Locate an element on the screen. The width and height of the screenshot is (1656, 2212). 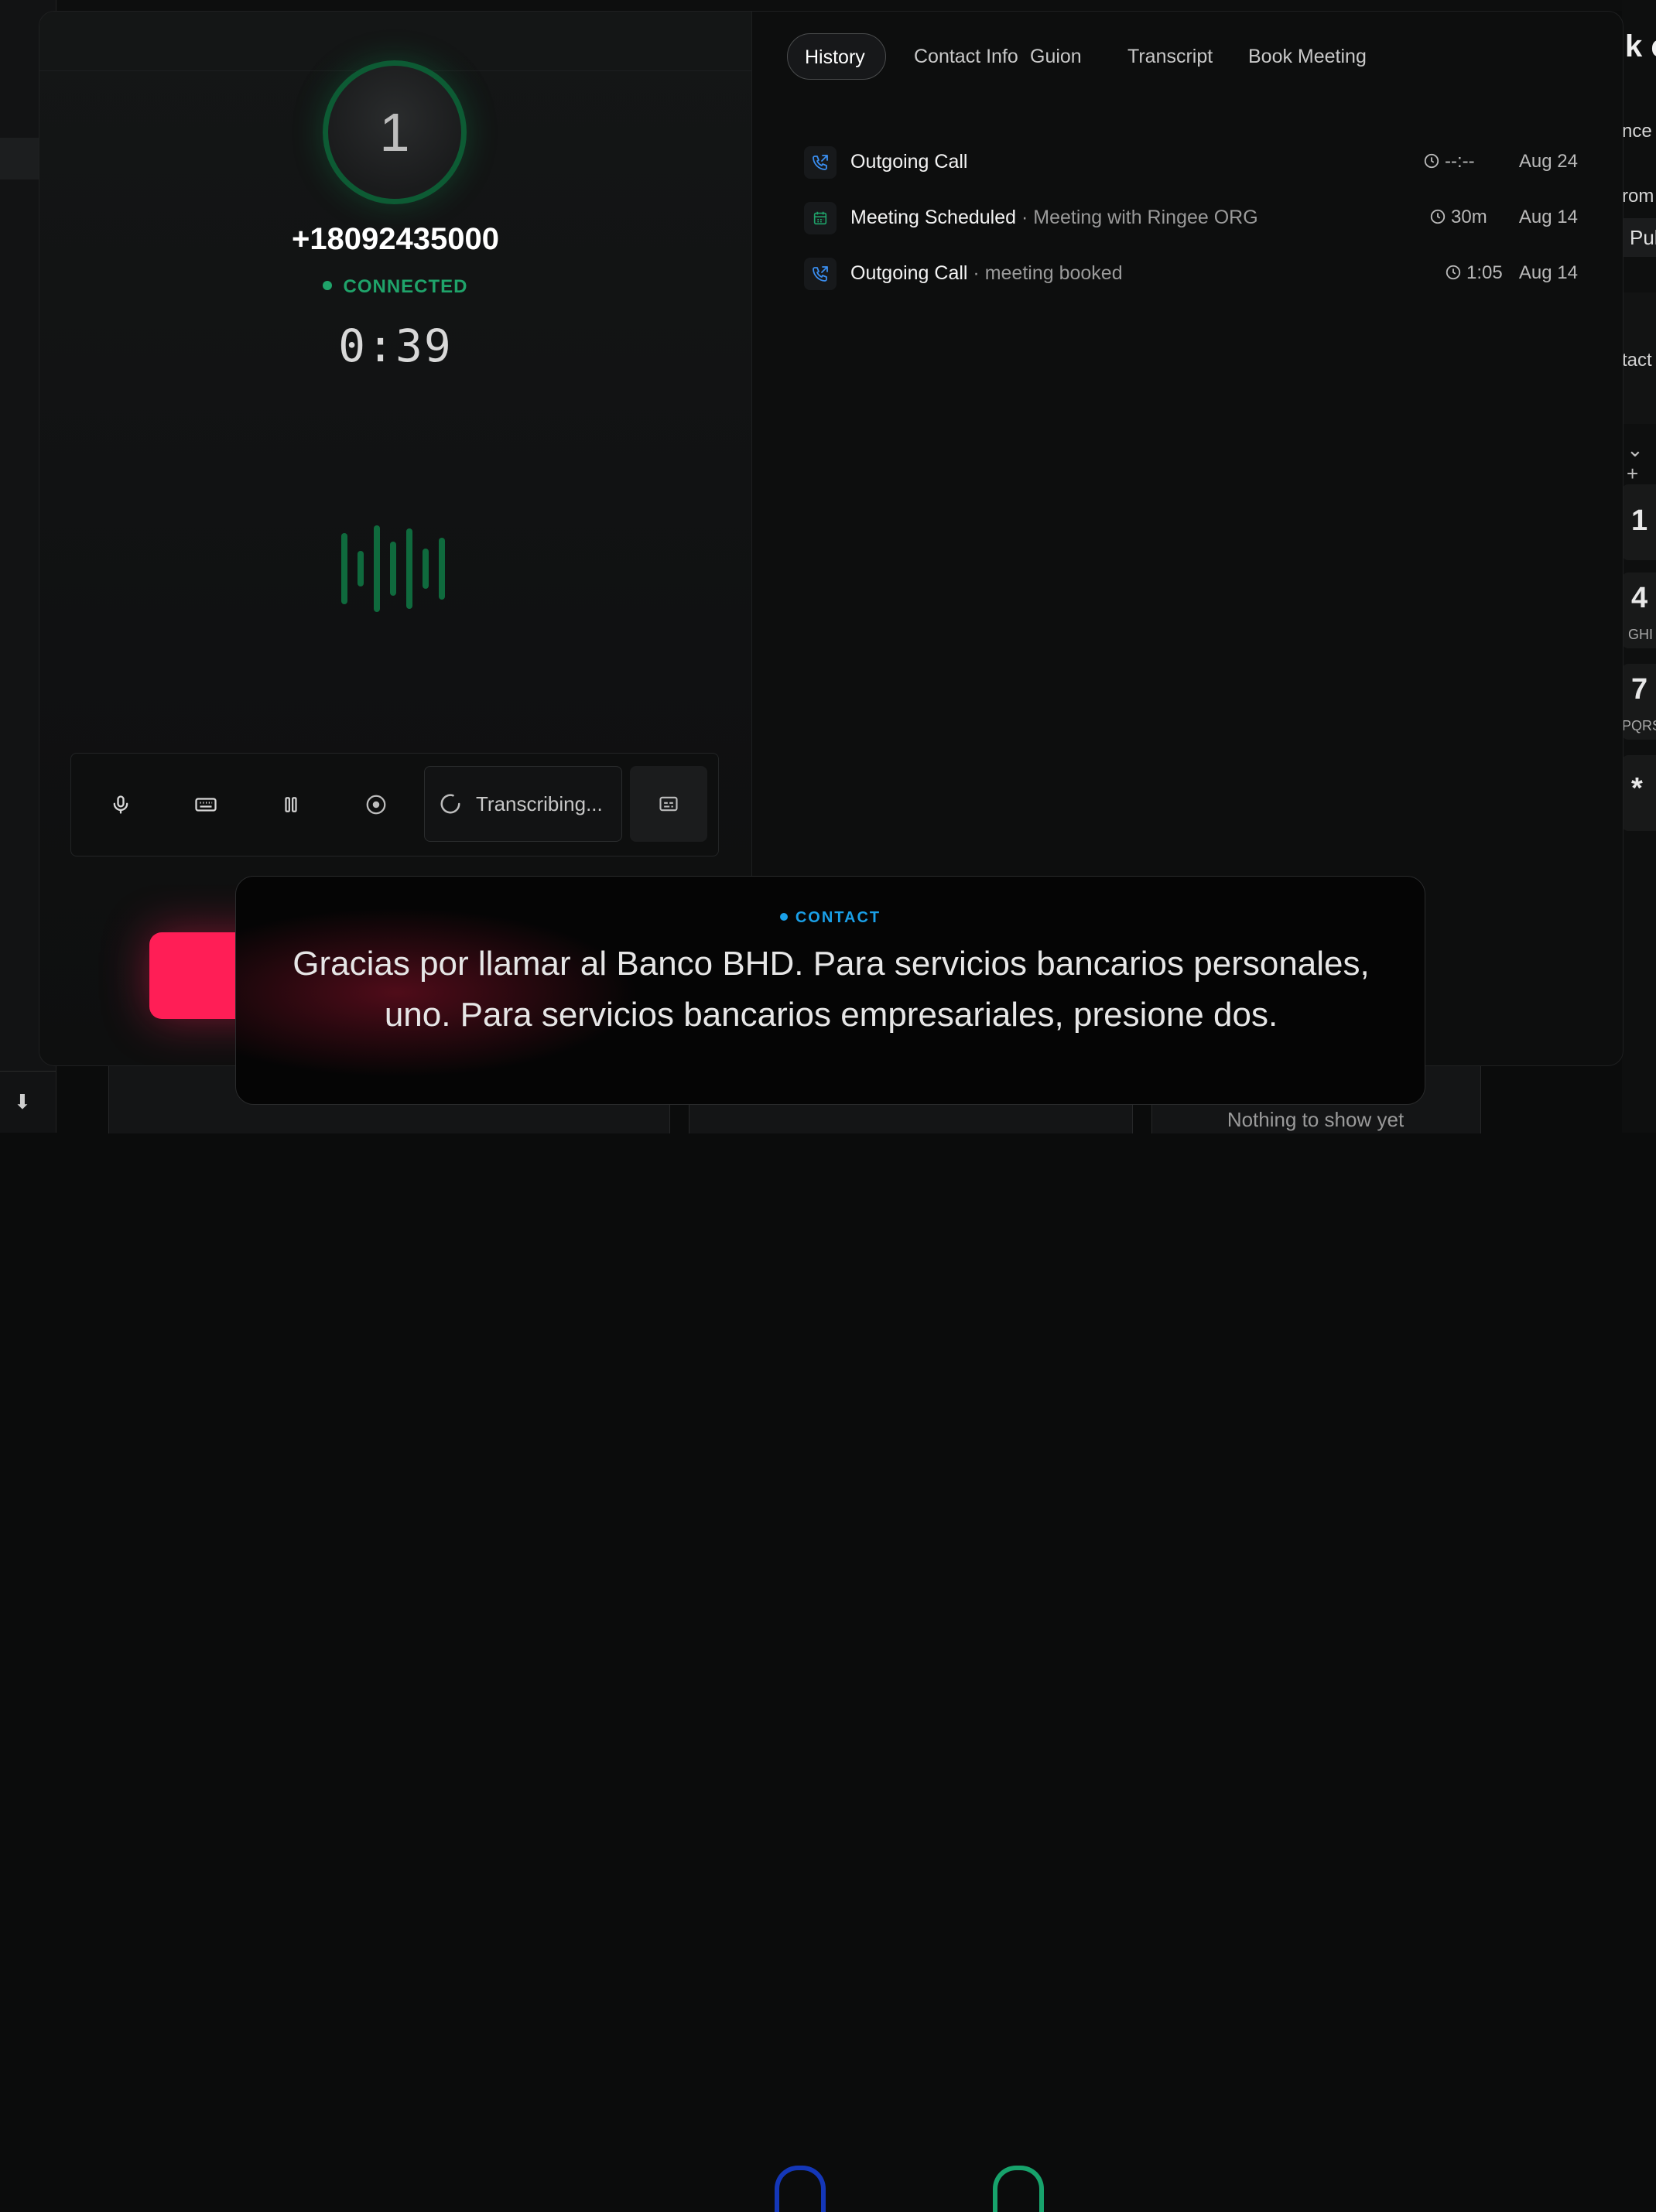
pause-icon is located at coordinates (291, 804).